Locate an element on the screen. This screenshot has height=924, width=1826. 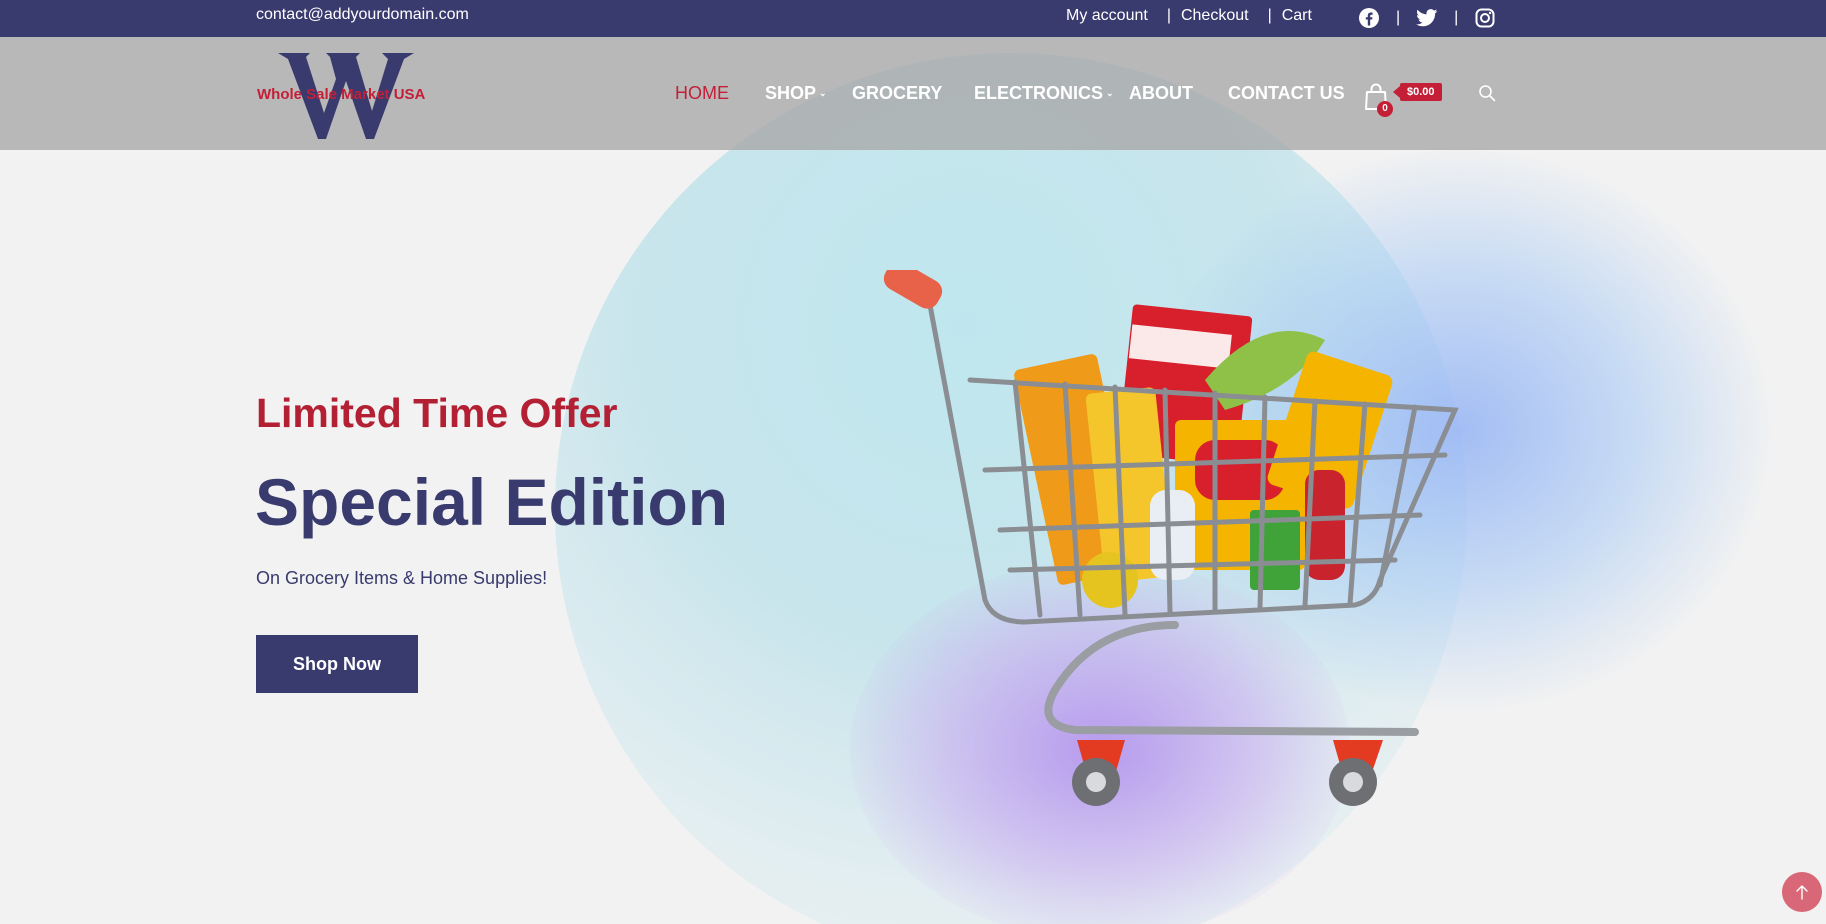
nav-shop: SHOP ⌄ is located at coordinates (796, 93).